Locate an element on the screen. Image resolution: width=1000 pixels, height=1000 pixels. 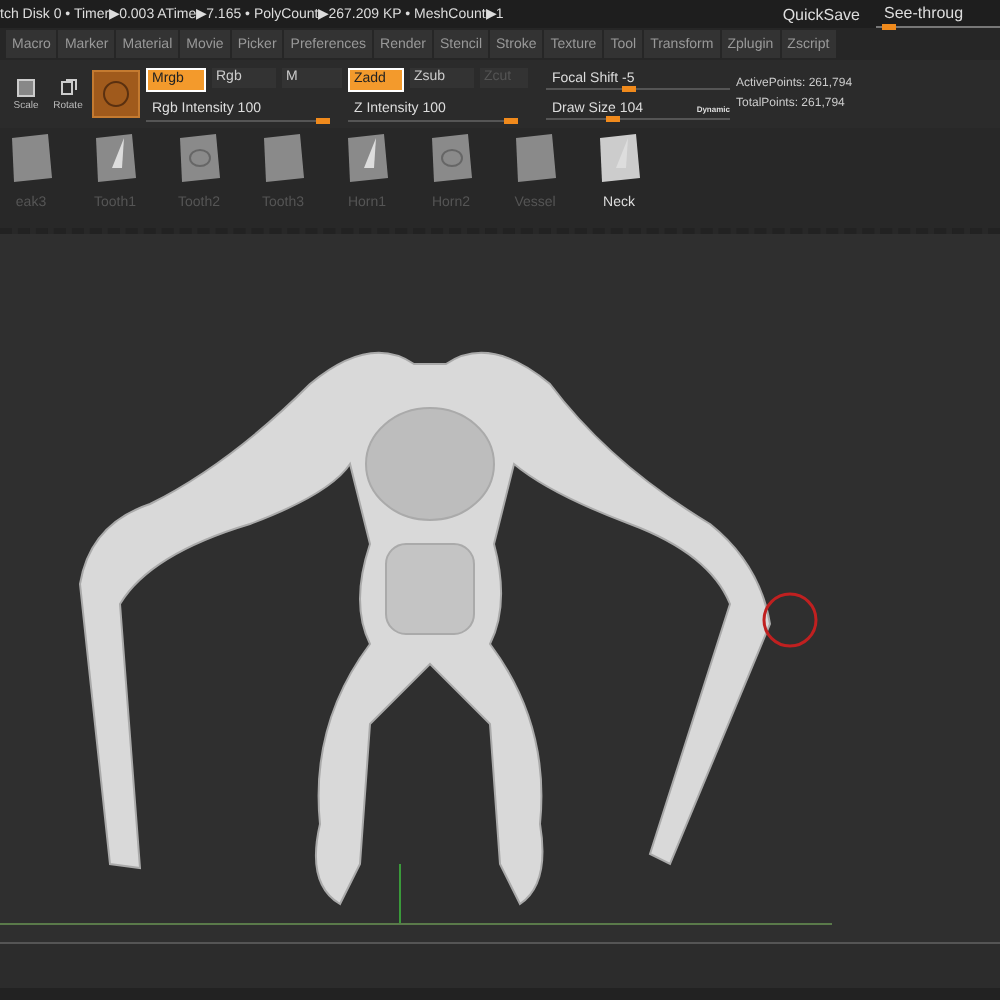
material-swatch is located at coordinates (116, 94).